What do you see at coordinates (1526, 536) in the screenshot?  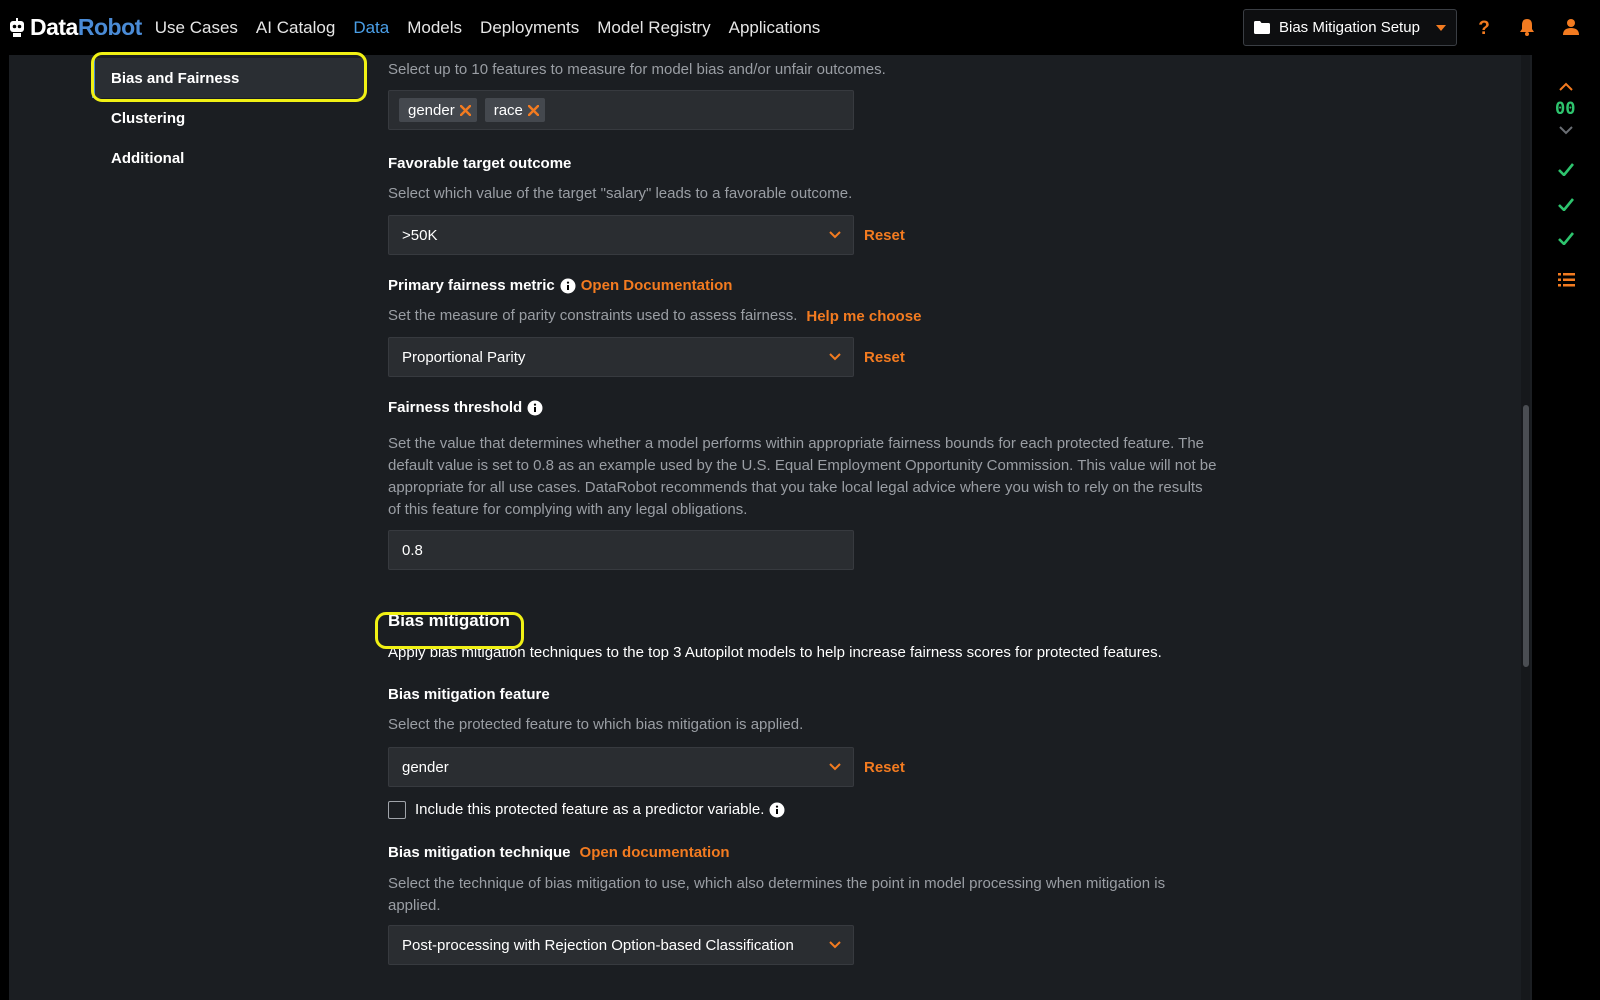 I see `scrollbar-thumb` at bounding box center [1526, 536].